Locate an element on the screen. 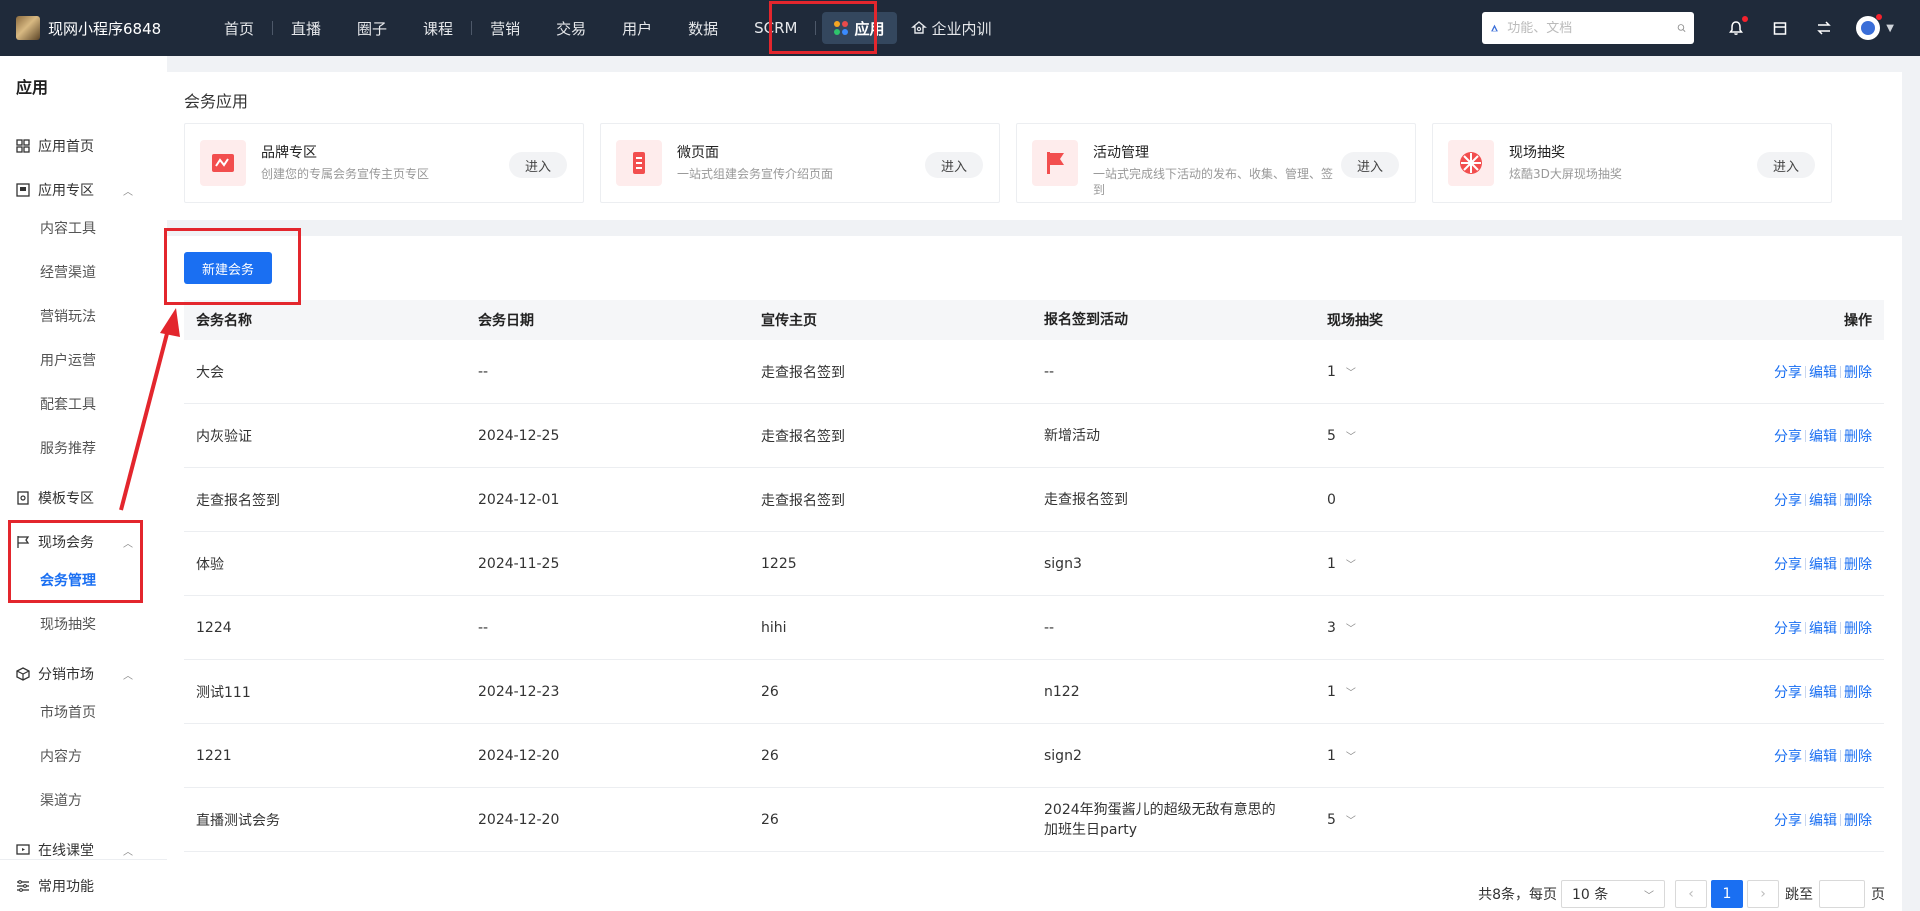 The width and height of the screenshot is (1920, 911). prev-page-button: ‹ is located at coordinates (1691, 894).